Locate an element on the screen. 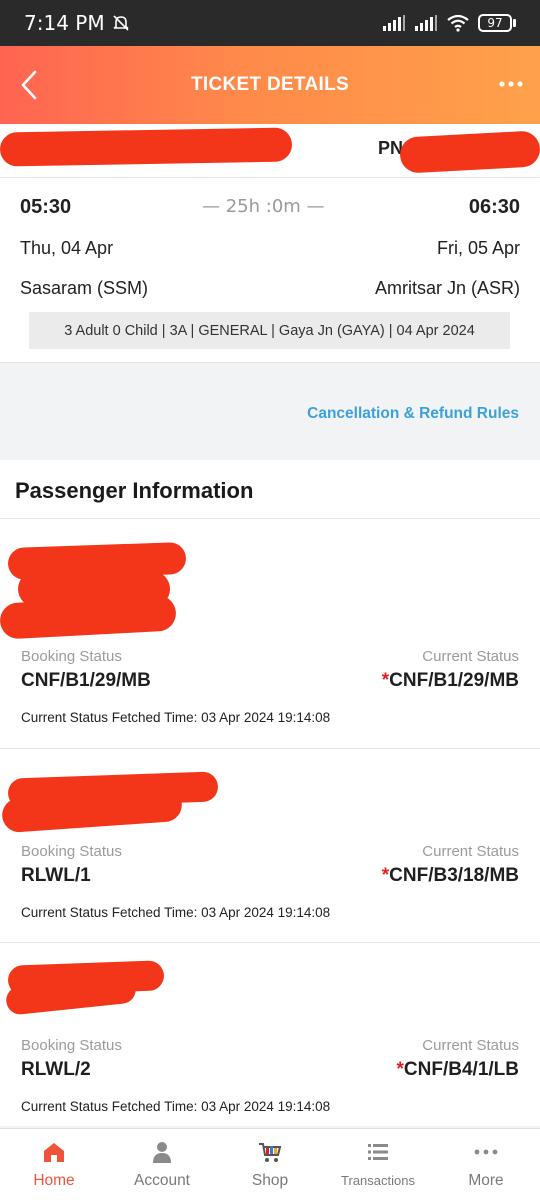 The width and height of the screenshot is (540, 1200). home-icon is located at coordinates (54, 1152).